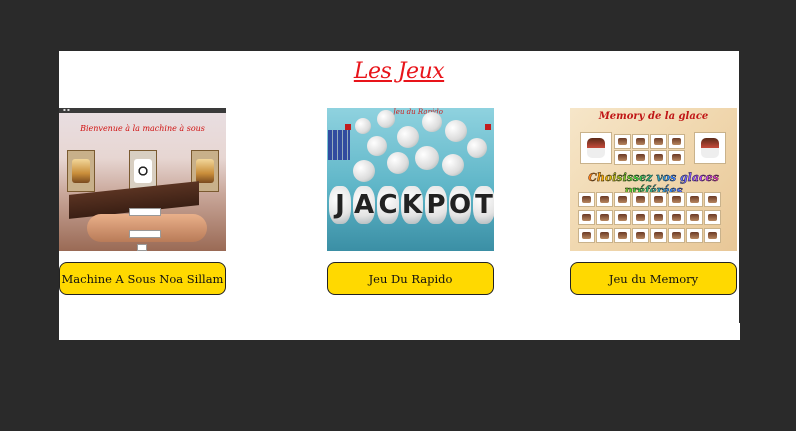 This screenshot has height=431, width=796. Describe the element at coordinates (142, 128) in the screenshot. I see `slot-machine-heading: Bienvenue à la machine à sous` at that location.